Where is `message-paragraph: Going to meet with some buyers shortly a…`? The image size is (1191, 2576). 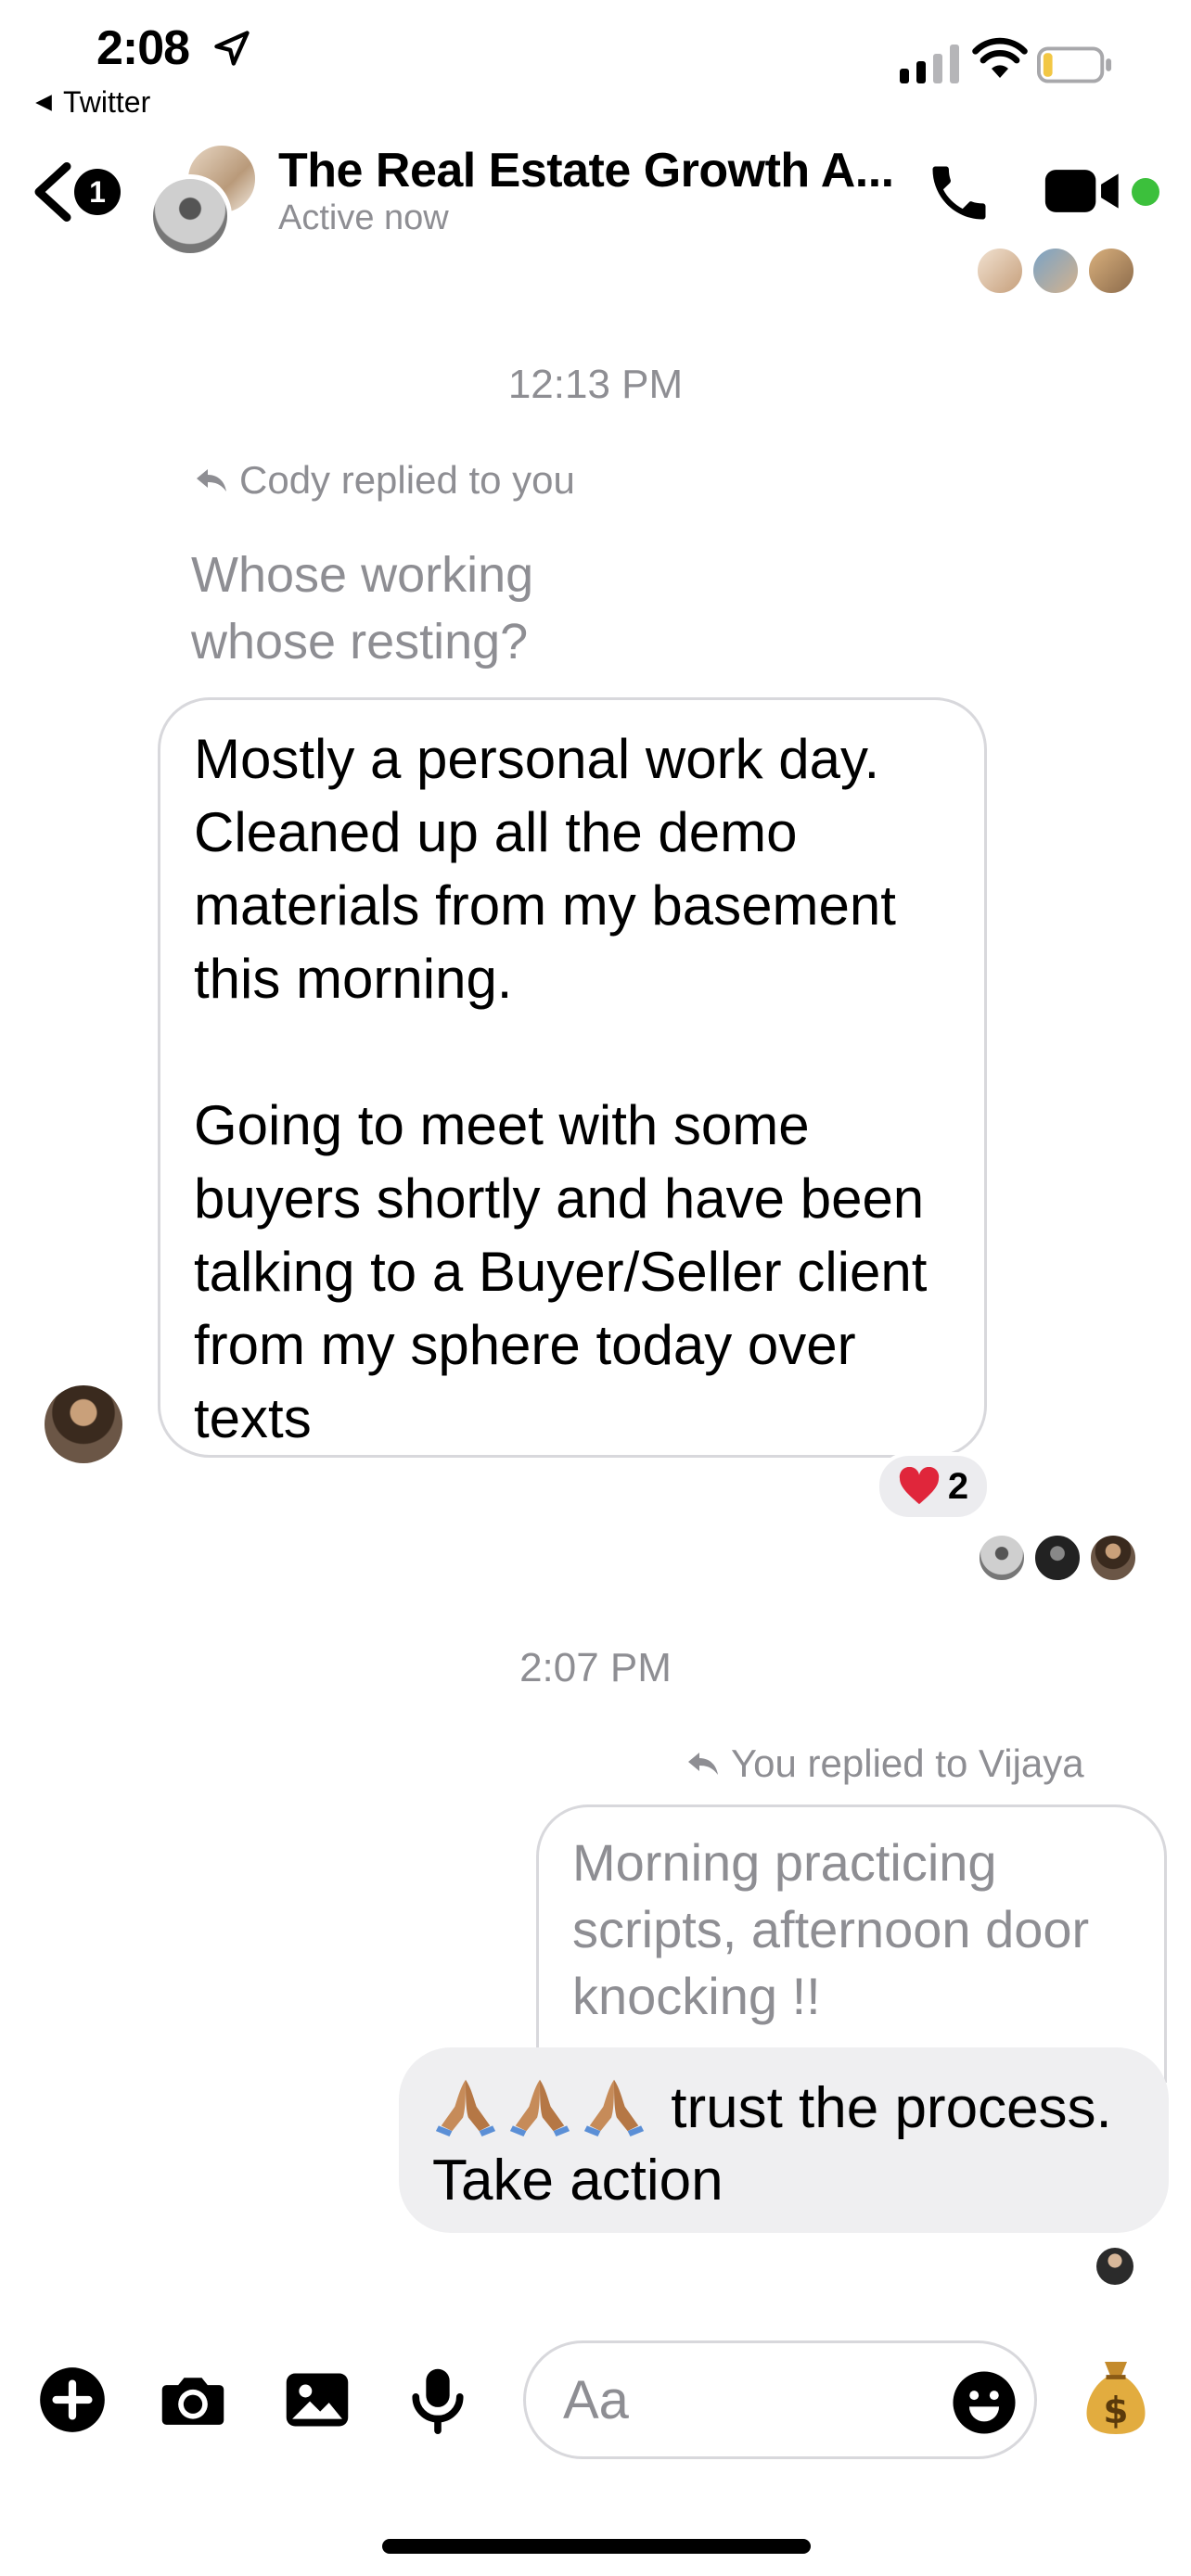 message-paragraph: Going to meet with some buyers shortly a… is located at coordinates (561, 1271).